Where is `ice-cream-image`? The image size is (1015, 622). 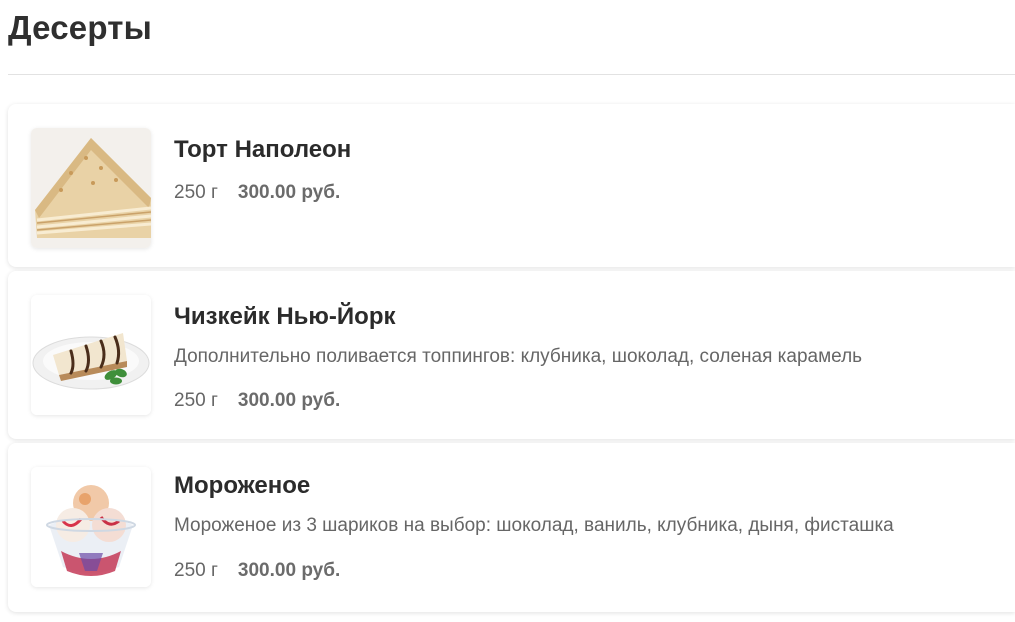
ice-cream-image is located at coordinates (91, 527).